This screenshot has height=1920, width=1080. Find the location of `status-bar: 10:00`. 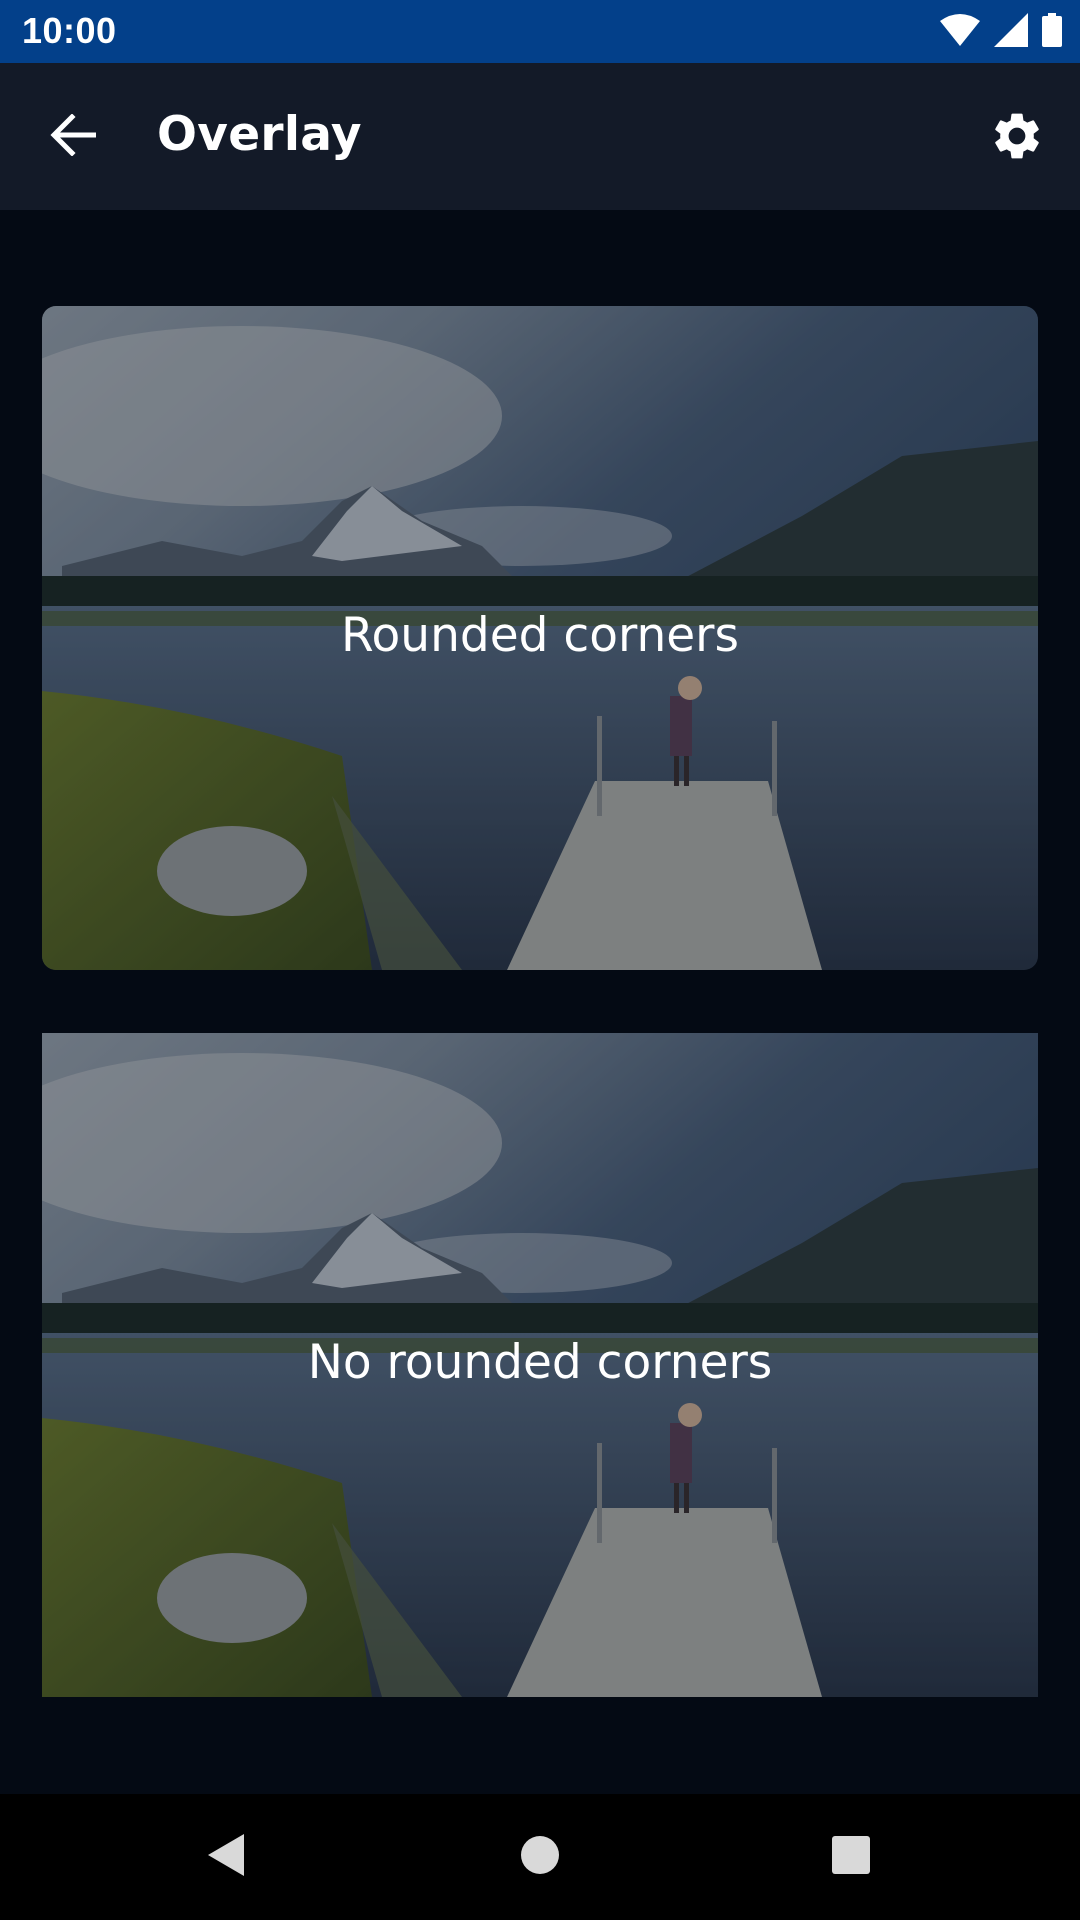

status-bar: 10:00 is located at coordinates (540, 31).